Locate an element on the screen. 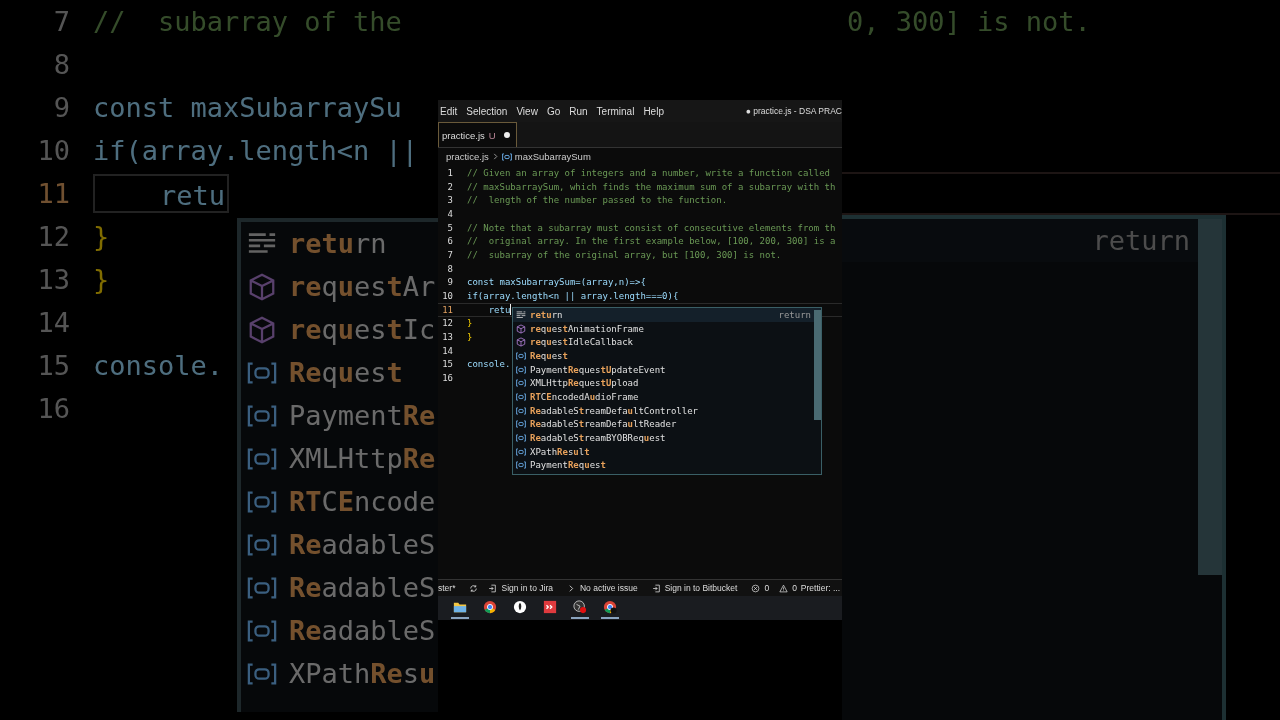 The height and width of the screenshot is (720, 1280). menu-item: Help is located at coordinates (653, 111).